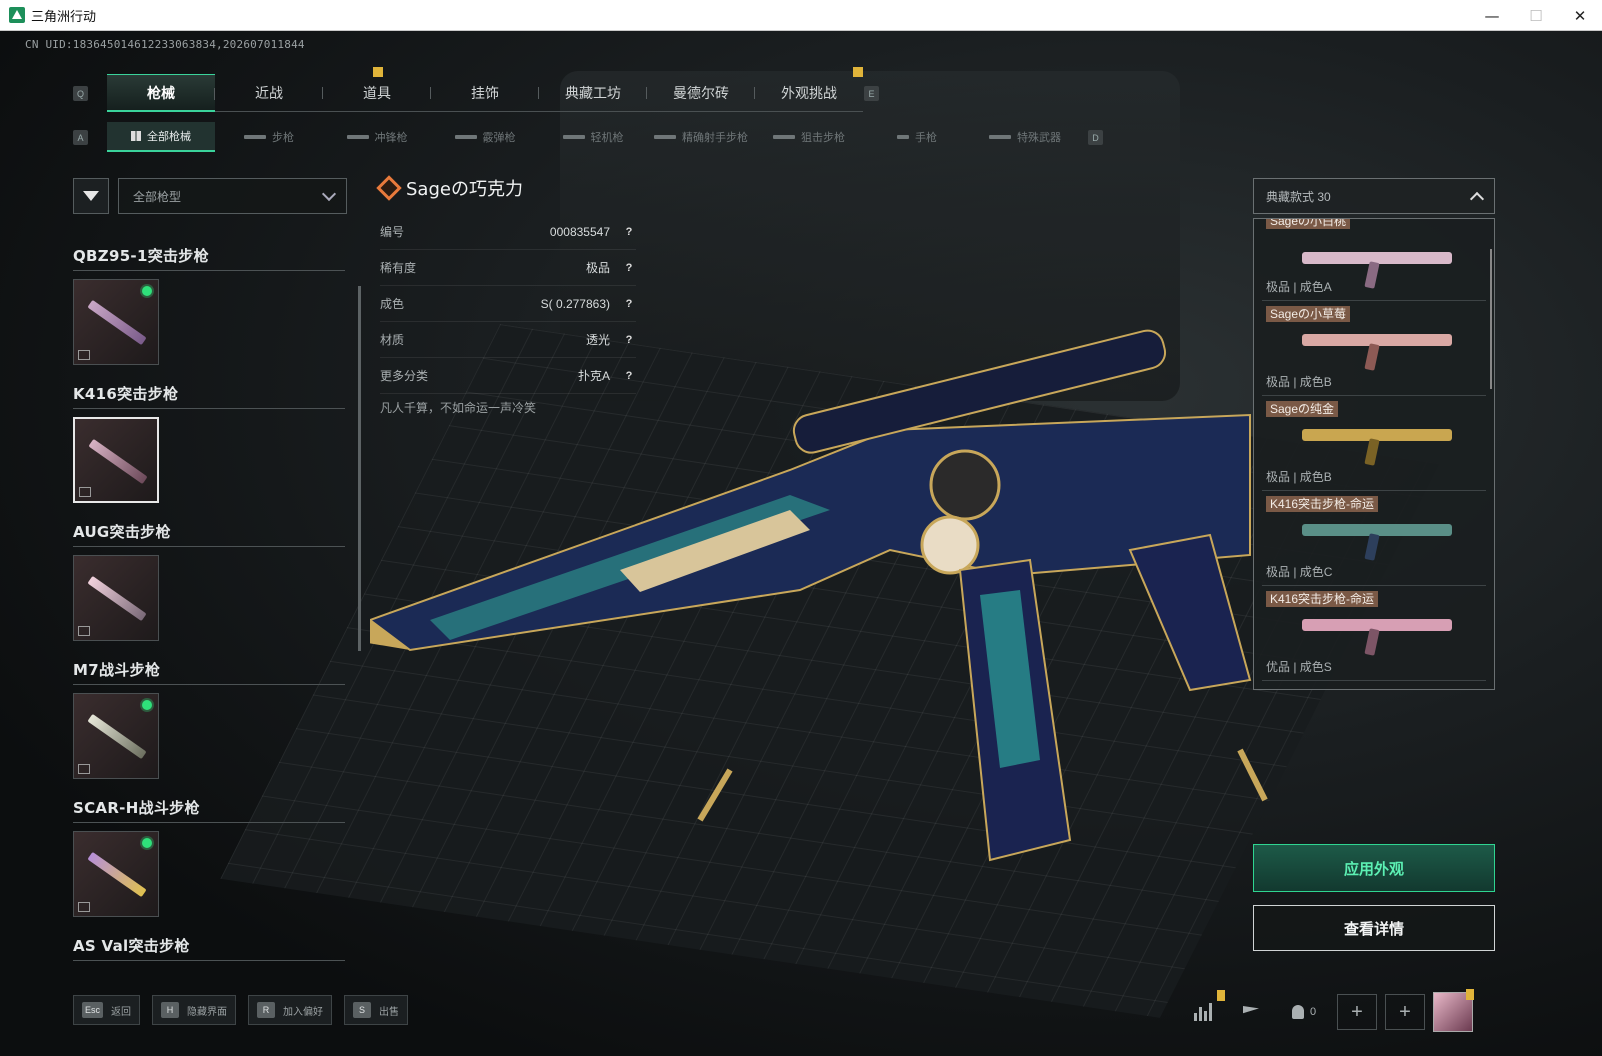 This screenshot has width=1602, height=1056. I want to click on subtab-special: 特殊武器, so click(1025, 137).